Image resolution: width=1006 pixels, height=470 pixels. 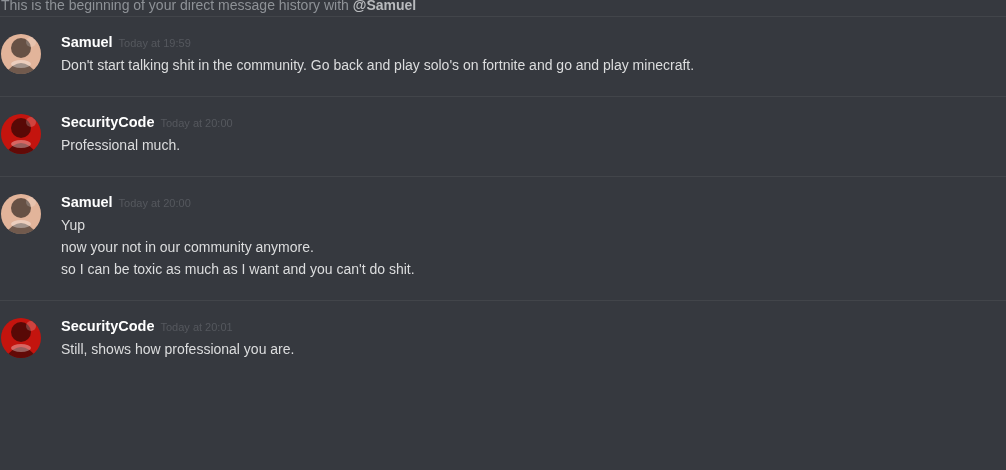 What do you see at coordinates (178, 349) in the screenshot?
I see `message-text: Still, shows how professional you are.` at bounding box center [178, 349].